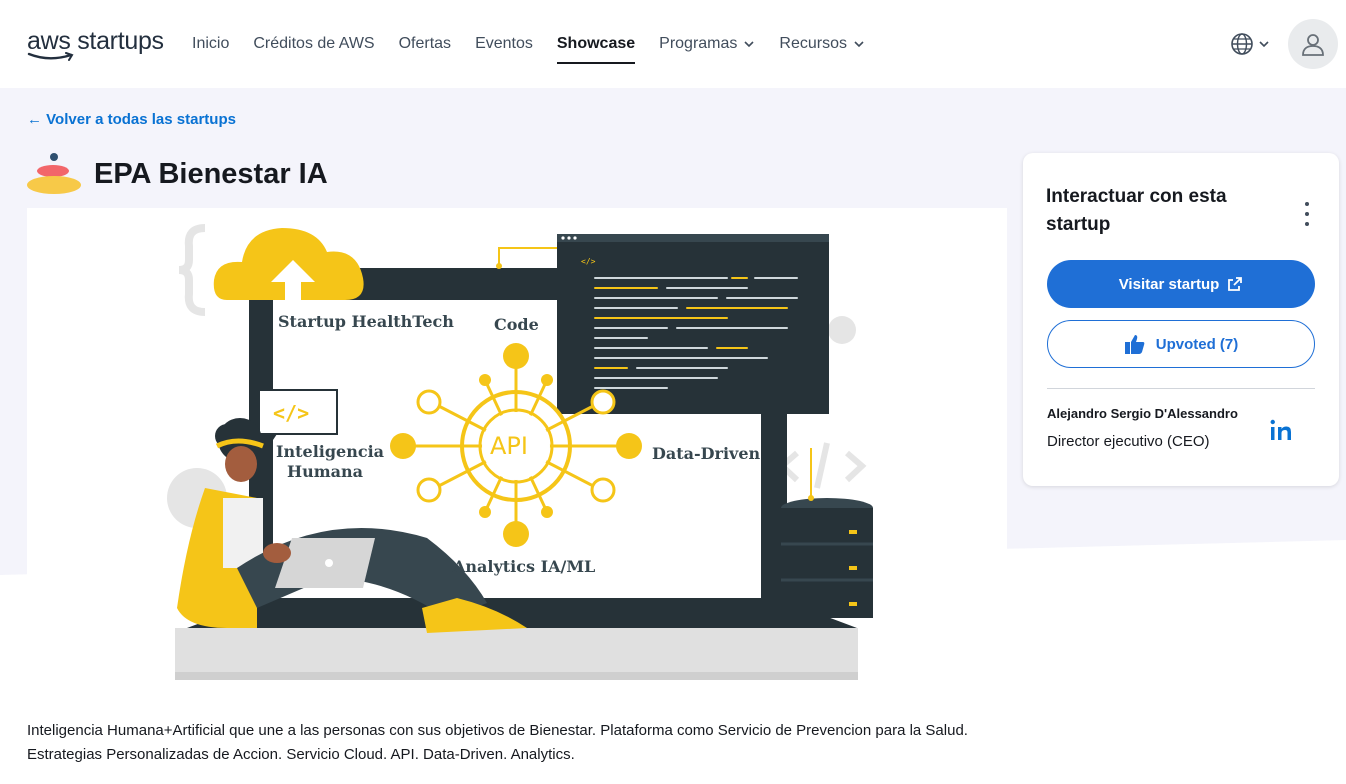  What do you see at coordinates (210, 44) in the screenshot?
I see `nav-inicio: Inicio` at bounding box center [210, 44].